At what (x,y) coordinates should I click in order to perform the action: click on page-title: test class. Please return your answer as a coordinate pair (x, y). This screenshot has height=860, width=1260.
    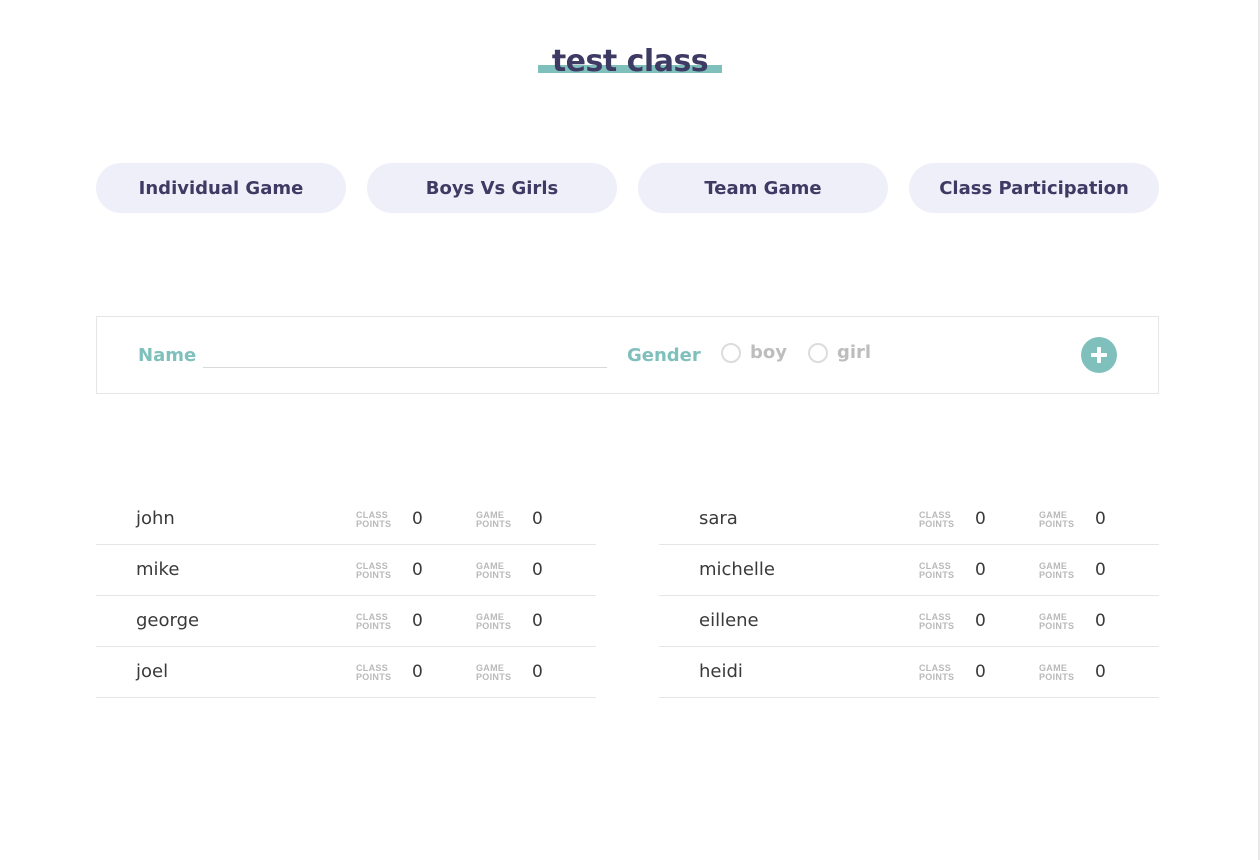
    Looking at the image, I should click on (630, 62).